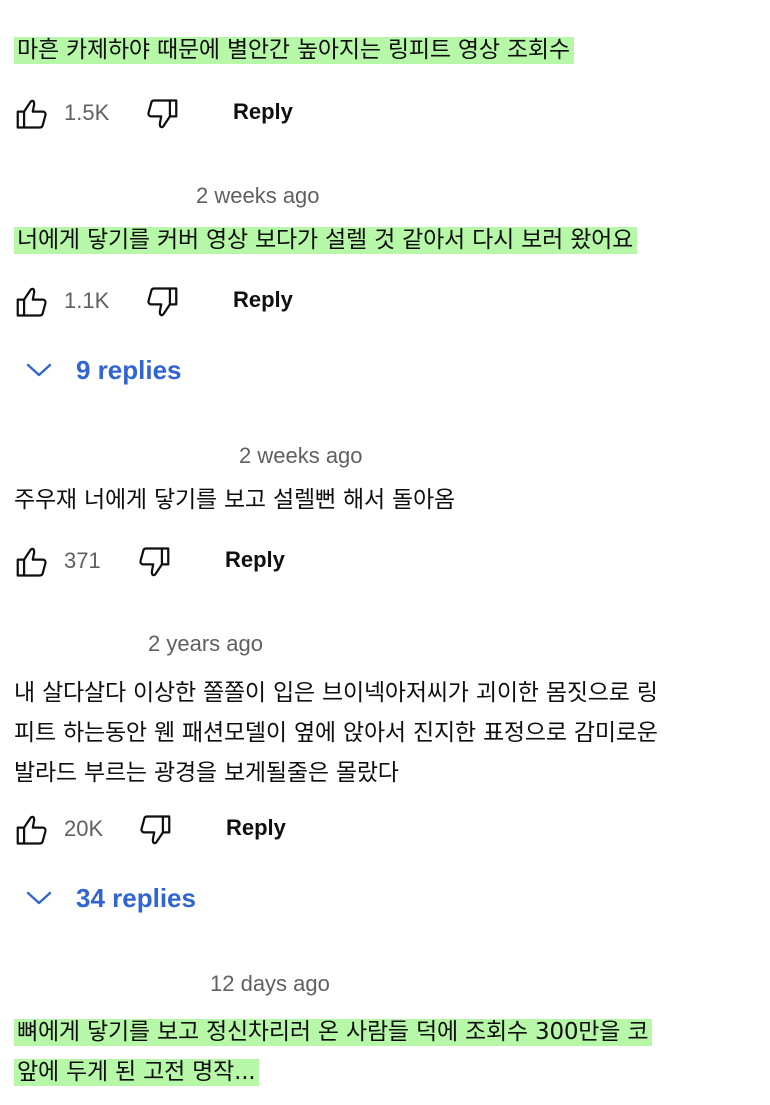 This screenshot has width=770, height=1105. I want to click on comment-text-line: 발라드 부르는 광경을 보게될줄은 몰랐다, so click(206, 773).